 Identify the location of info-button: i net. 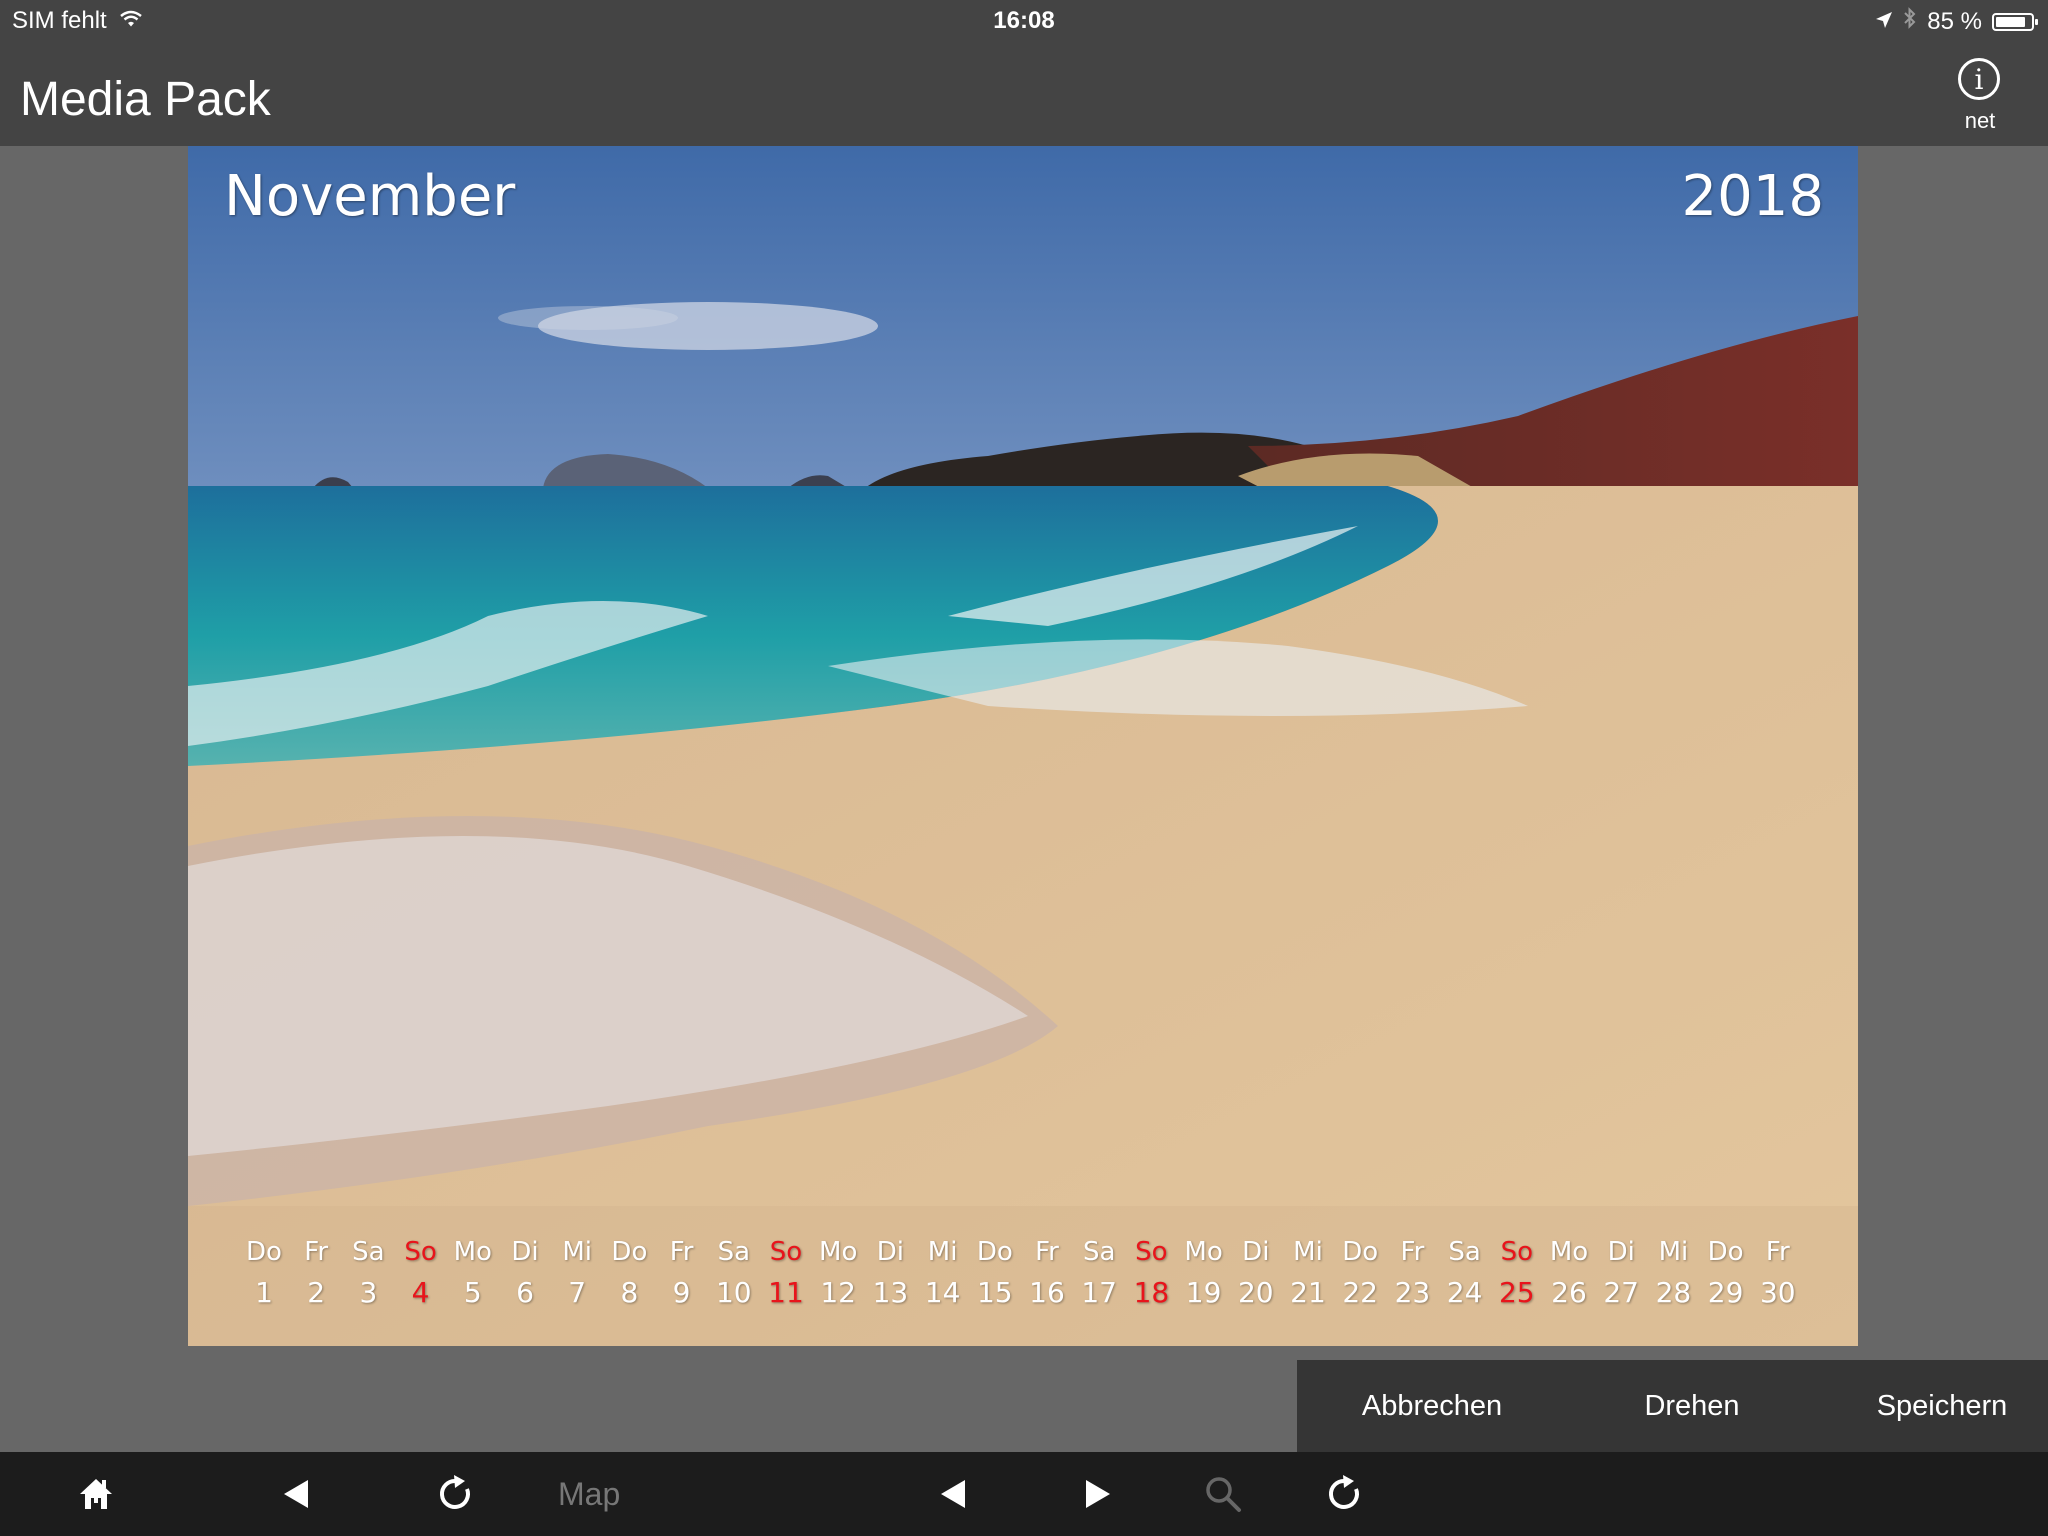
(1980, 102).